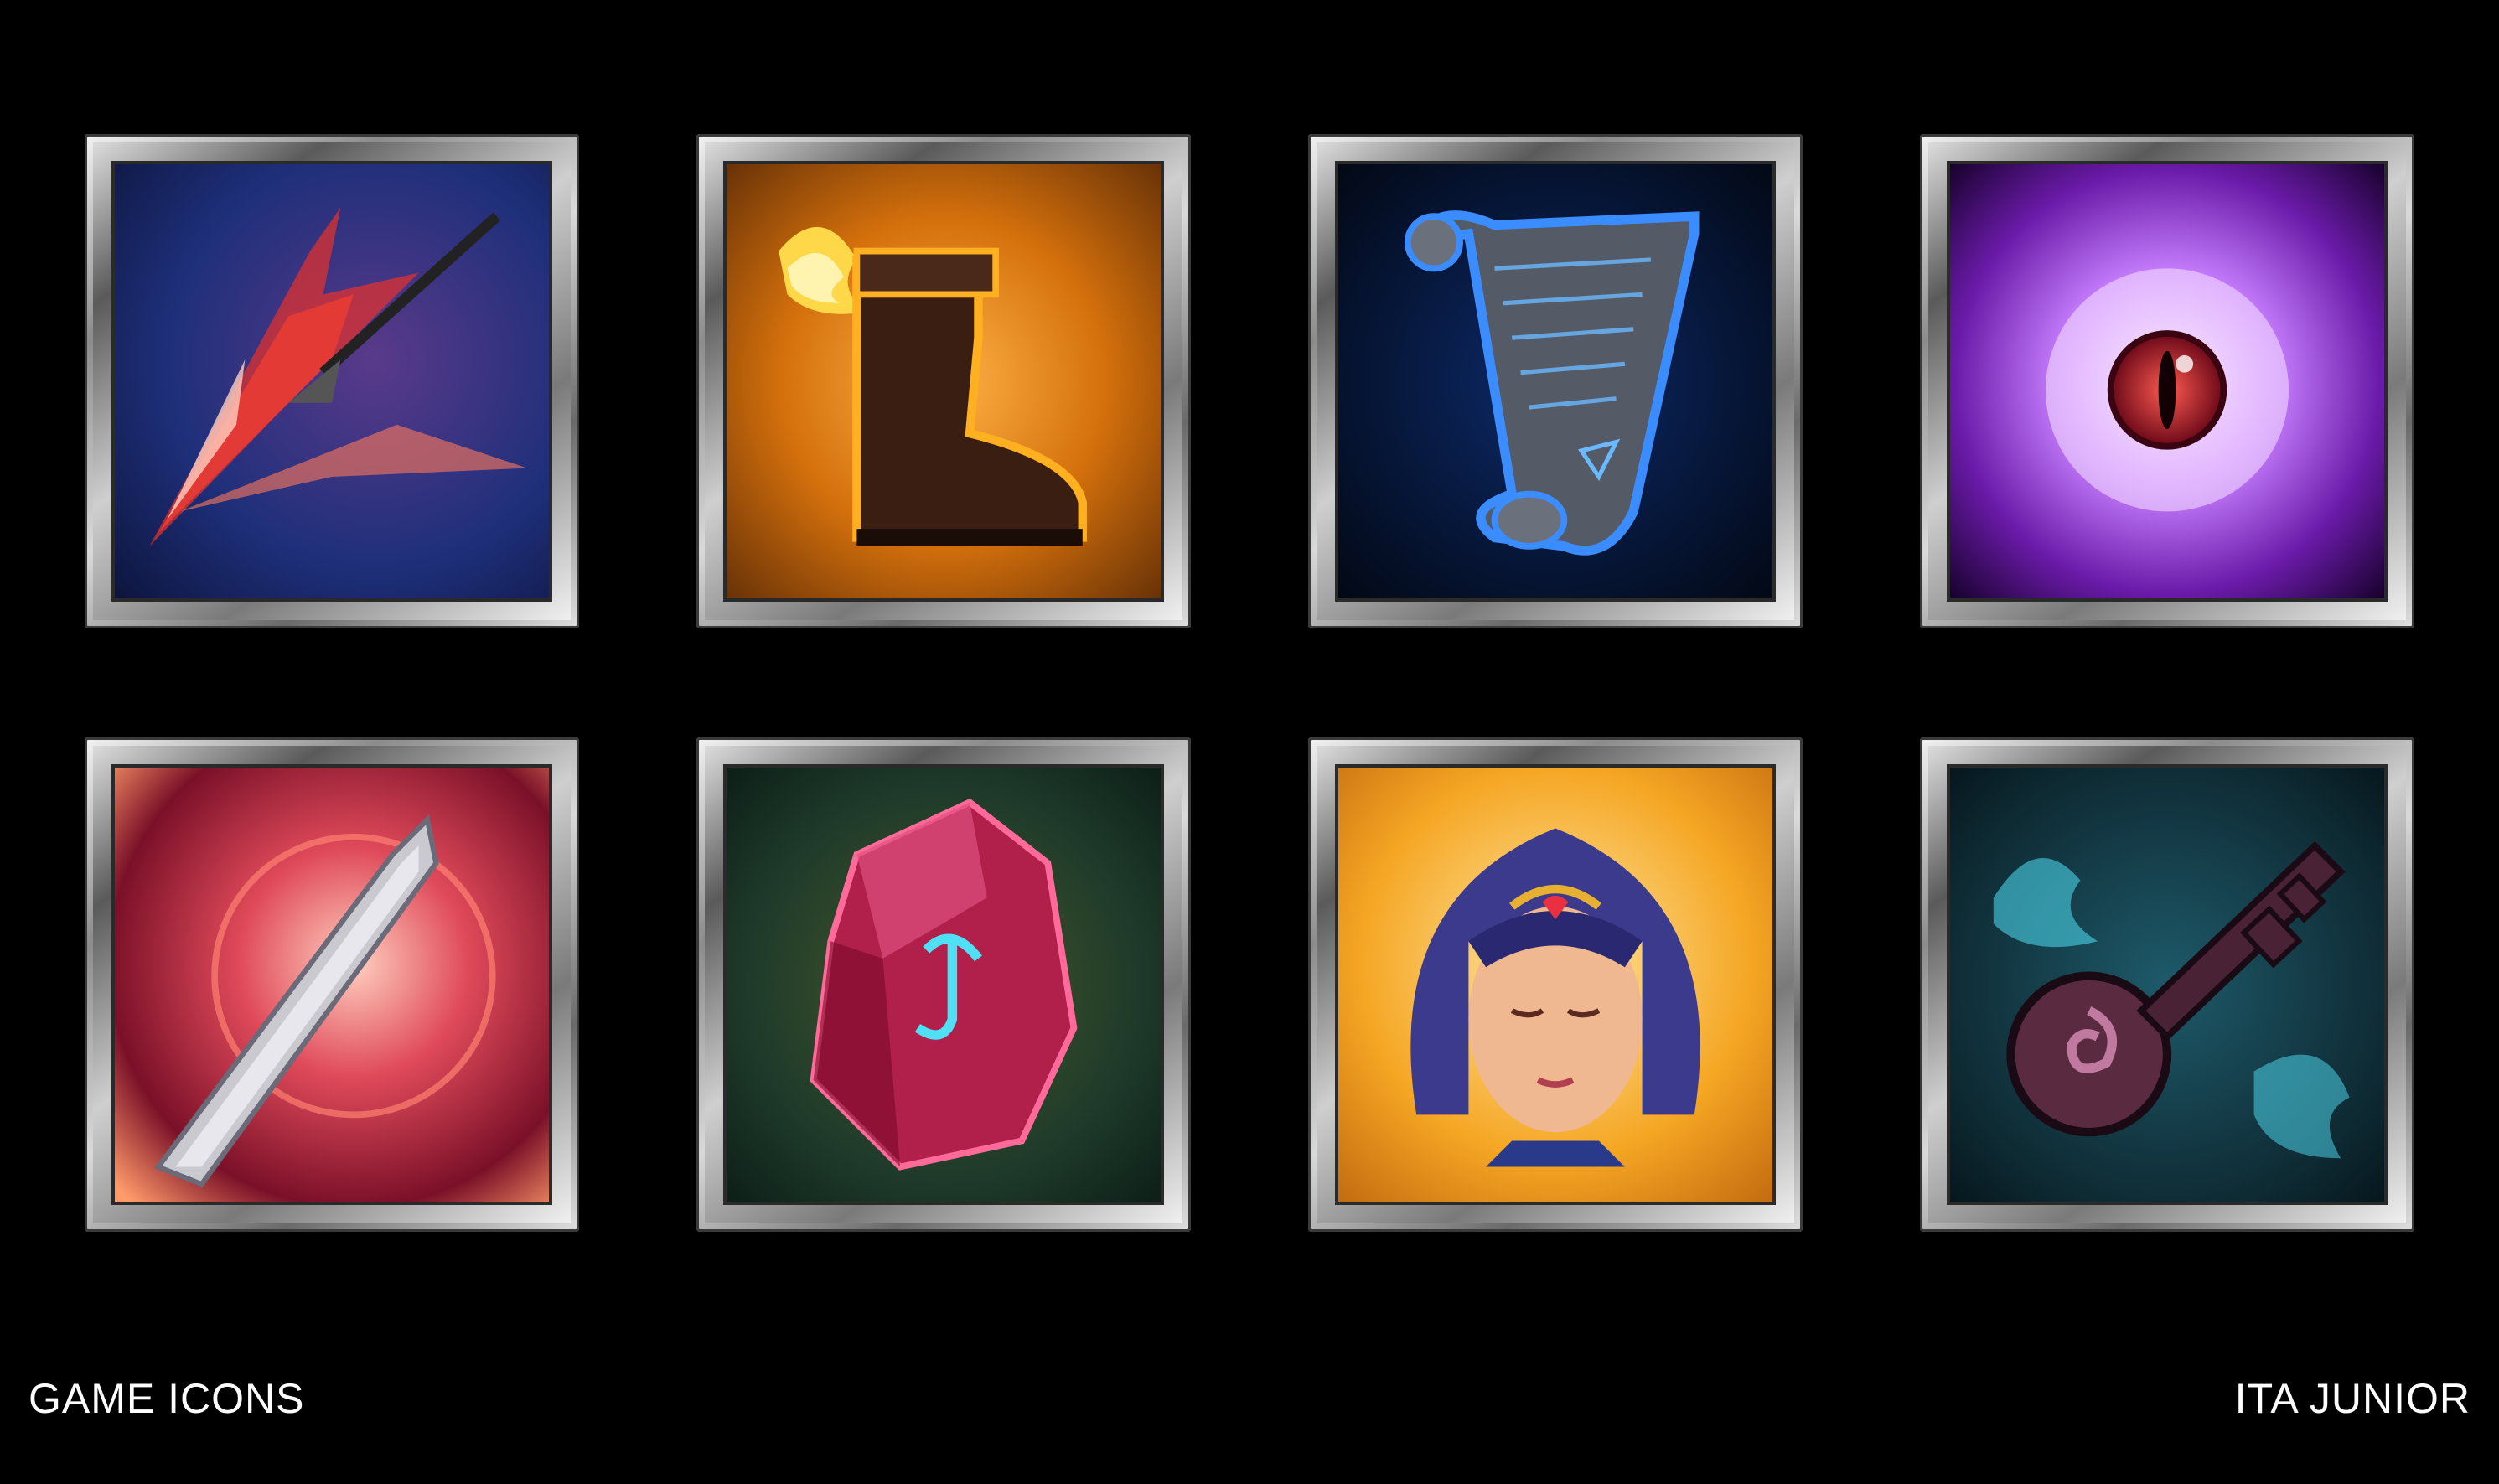  I want to click on icon-tile-key, so click(2167, 984).